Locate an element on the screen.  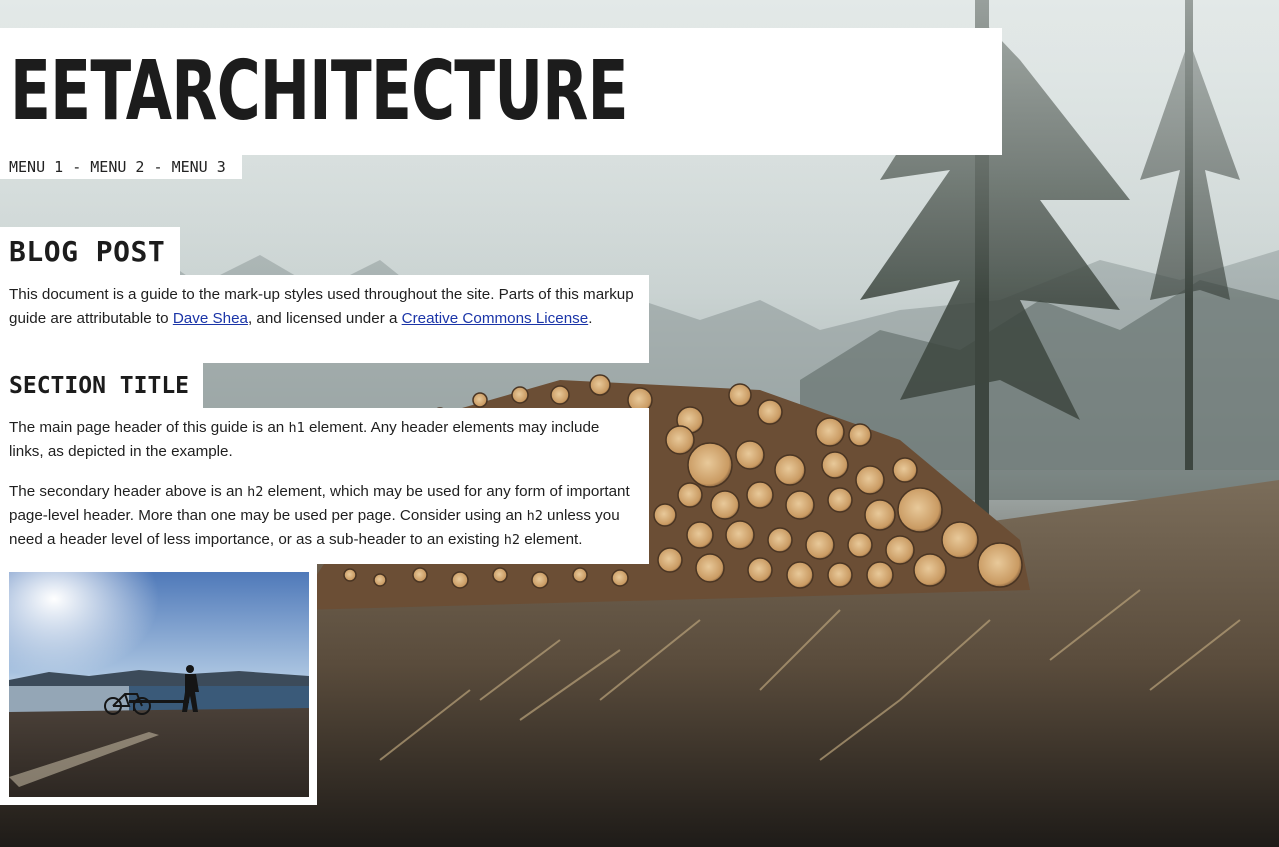
lakeside-photo-image is located at coordinates (159, 684).